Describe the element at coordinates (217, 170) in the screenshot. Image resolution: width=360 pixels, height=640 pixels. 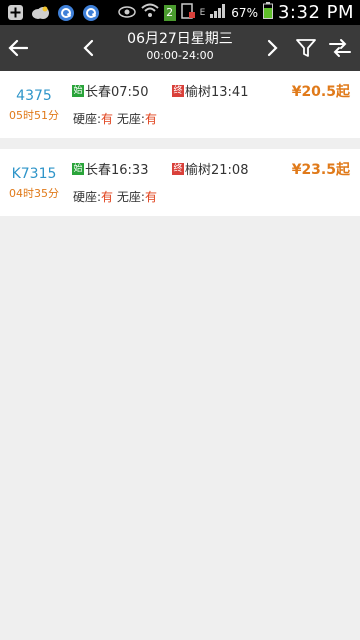
I see `arrival-station-time: 榆树21:08` at that location.